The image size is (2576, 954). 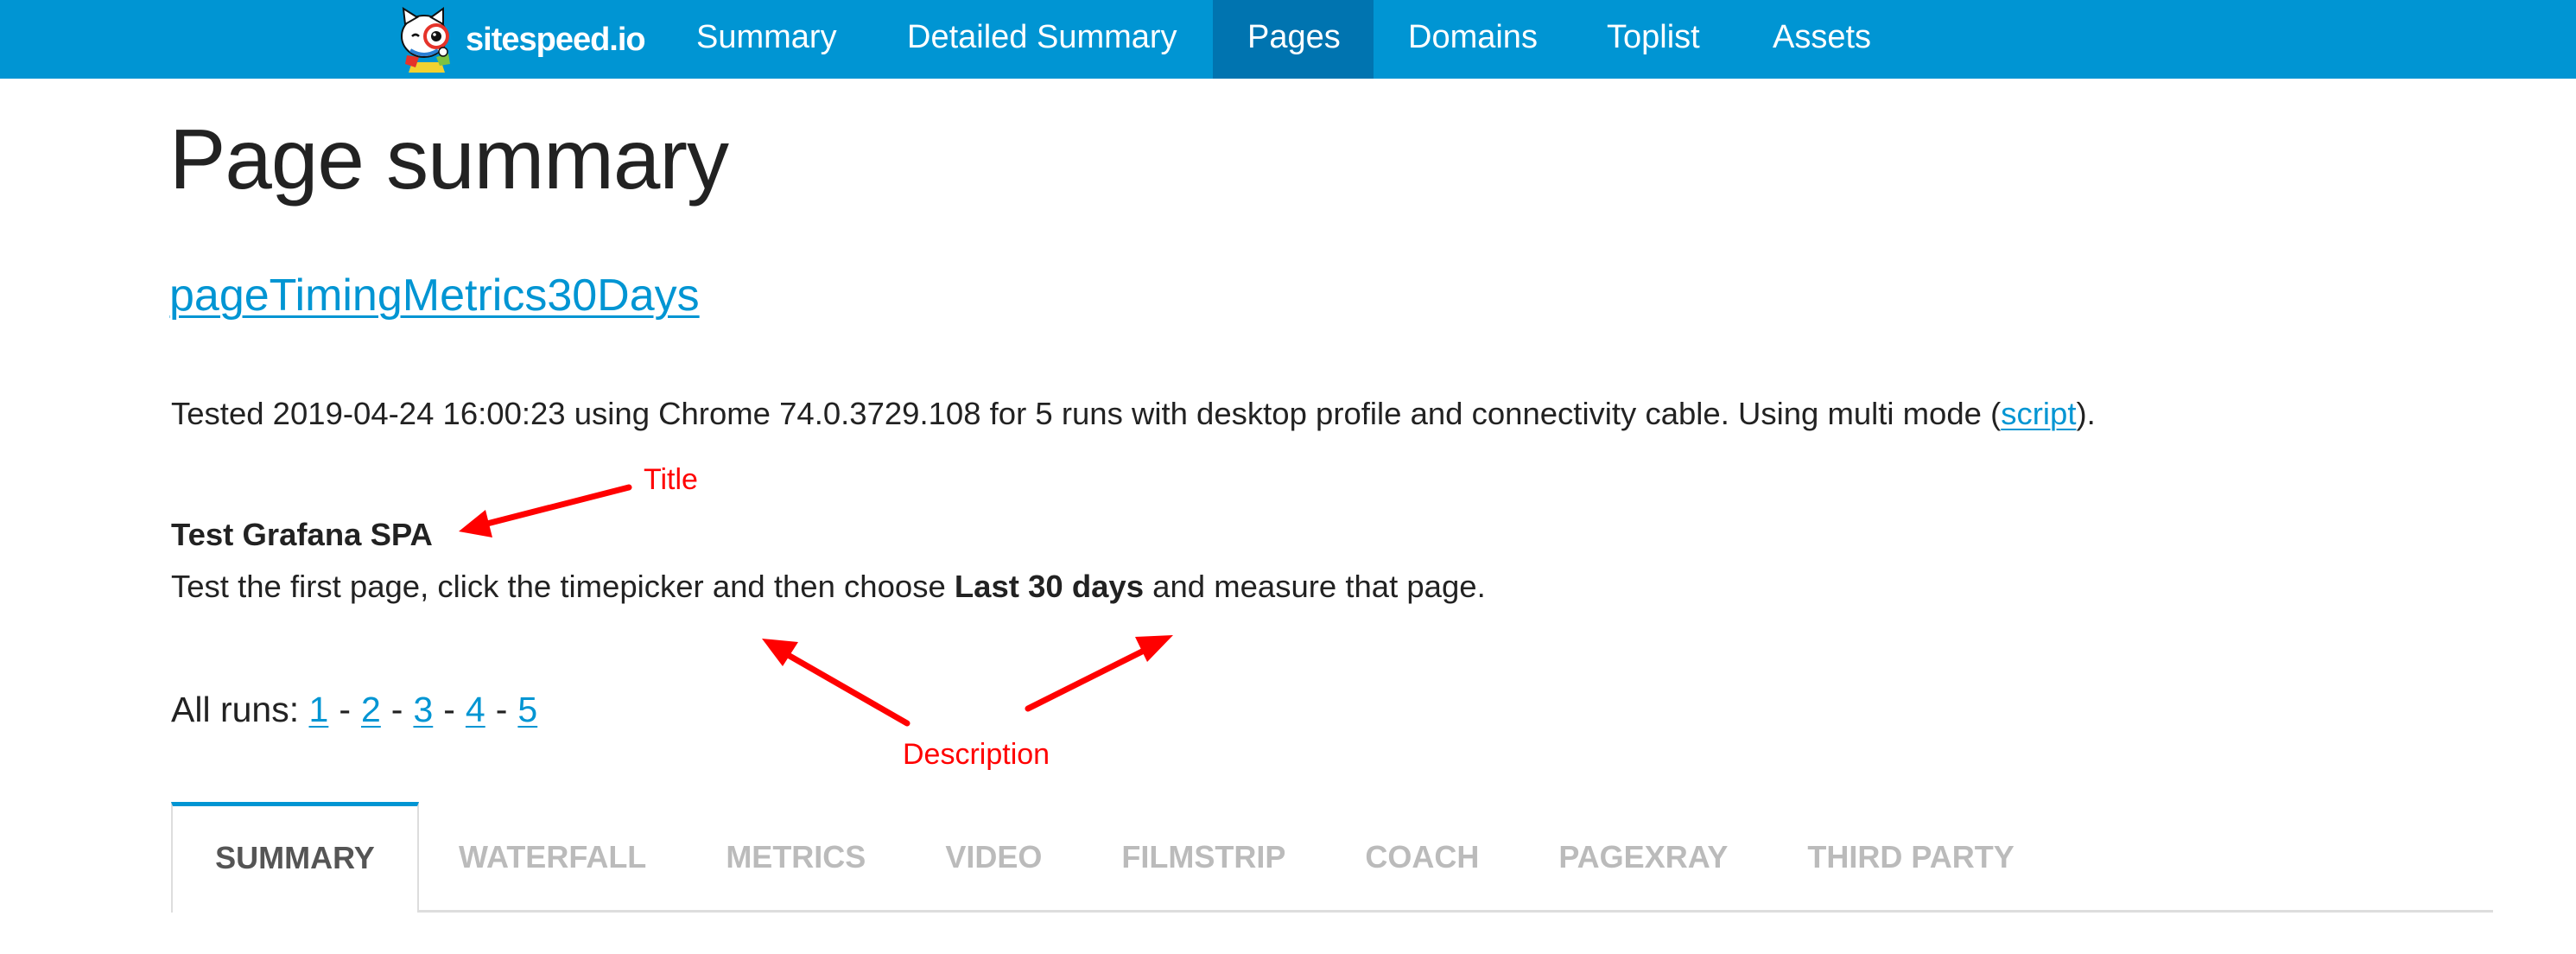 What do you see at coordinates (295, 857) in the screenshot?
I see `tab-summary: SUMMARY` at bounding box center [295, 857].